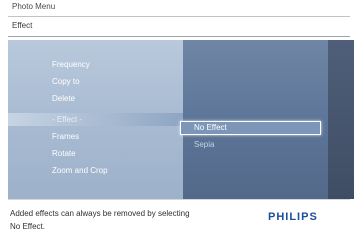 The width and height of the screenshot is (354, 243). Describe the element at coordinates (204, 144) in the screenshot. I see `submenu-option-sepia: Sepia` at that location.